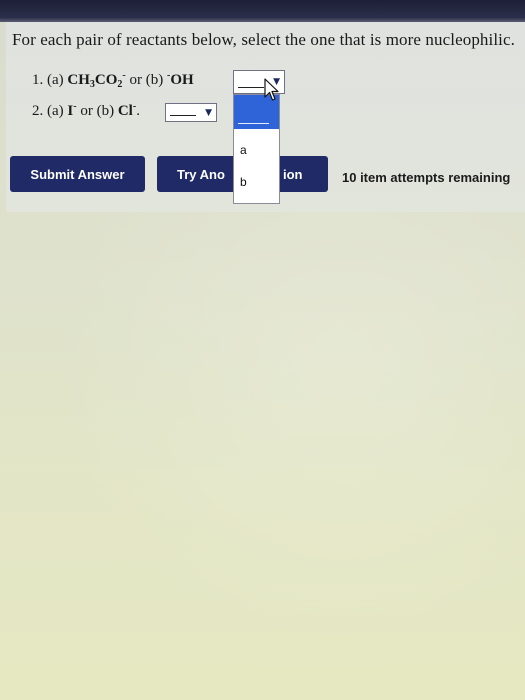  I want to click on question-1: 1. (a) CH3CO2- or (b) -OH, so click(113, 80).